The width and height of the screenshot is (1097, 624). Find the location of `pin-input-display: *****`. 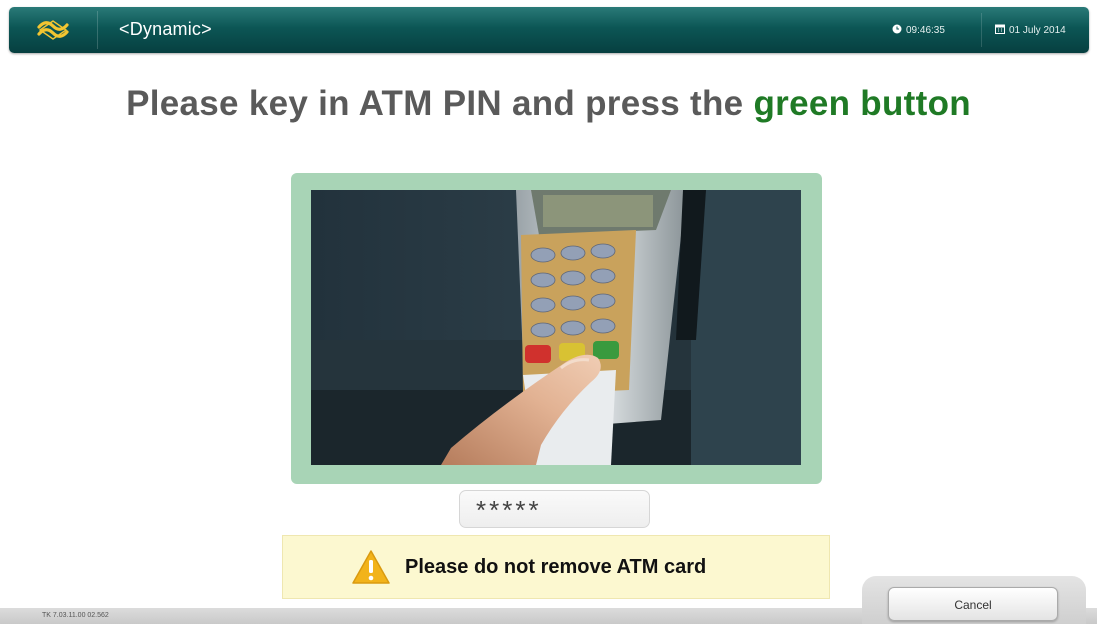

pin-input-display: ***** is located at coordinates (554, 509).